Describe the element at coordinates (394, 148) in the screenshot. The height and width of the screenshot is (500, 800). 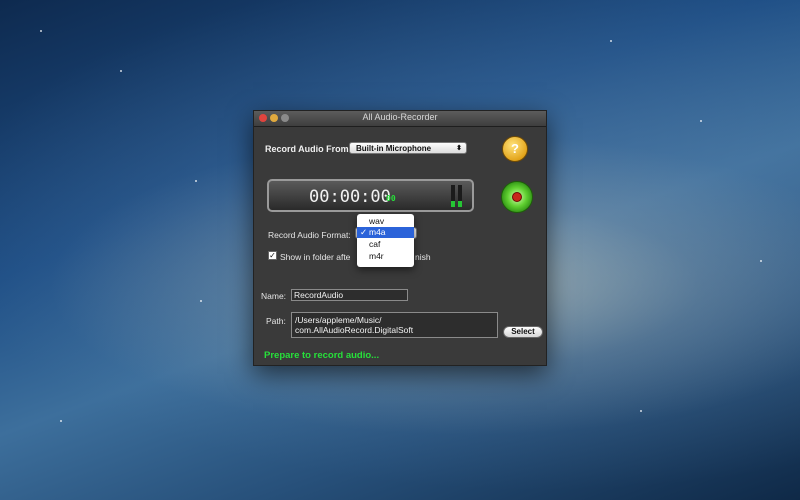
I see `audio-source-value: Built-in Microphone` at that location.